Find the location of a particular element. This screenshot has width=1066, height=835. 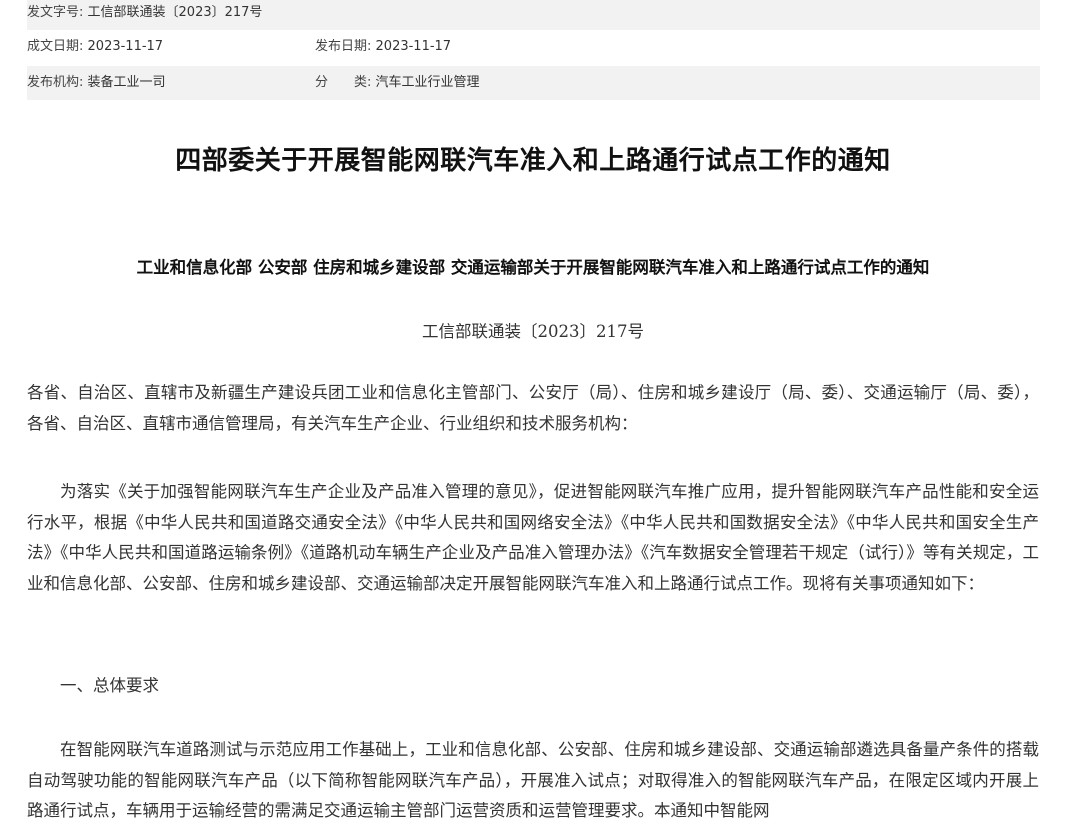

created-date-value: 2023-11-17 is located at coordinates (125, 46).